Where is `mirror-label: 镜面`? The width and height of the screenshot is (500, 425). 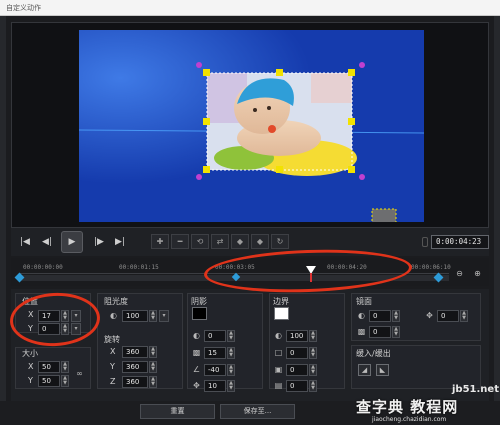
mirror-label: 镜面 is located at coordinates (364, 301).